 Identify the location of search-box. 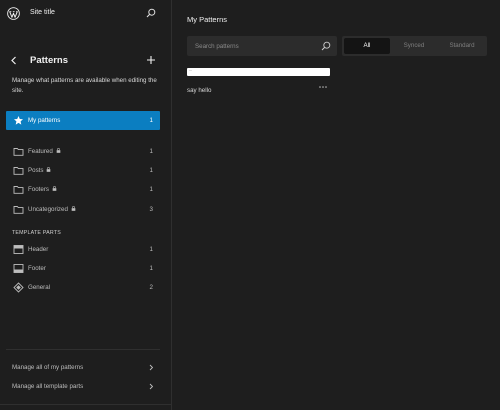
(262, 46).